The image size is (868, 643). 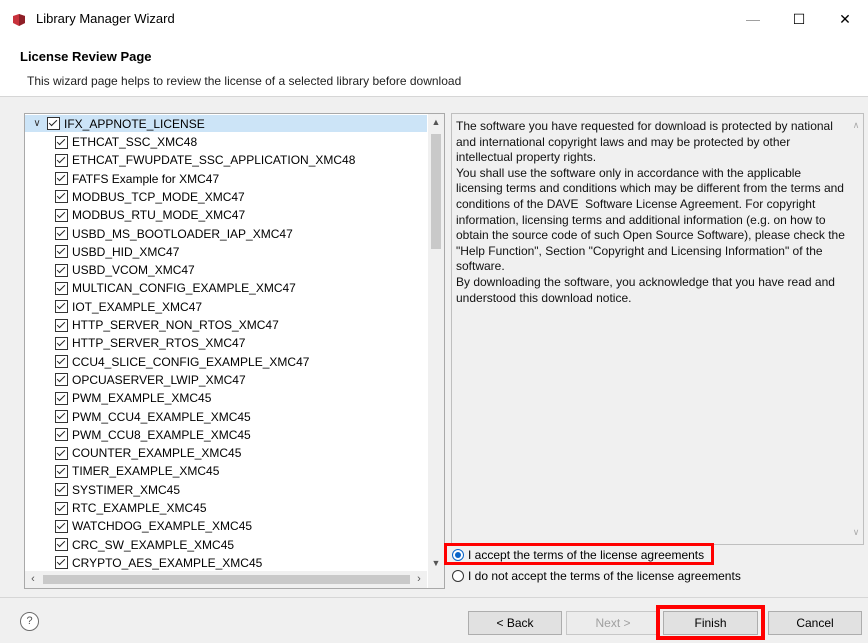 I want to click on tree-item: CRYPTO_AES_EXAMPLE_XMC45, so click(x=158, y=562).